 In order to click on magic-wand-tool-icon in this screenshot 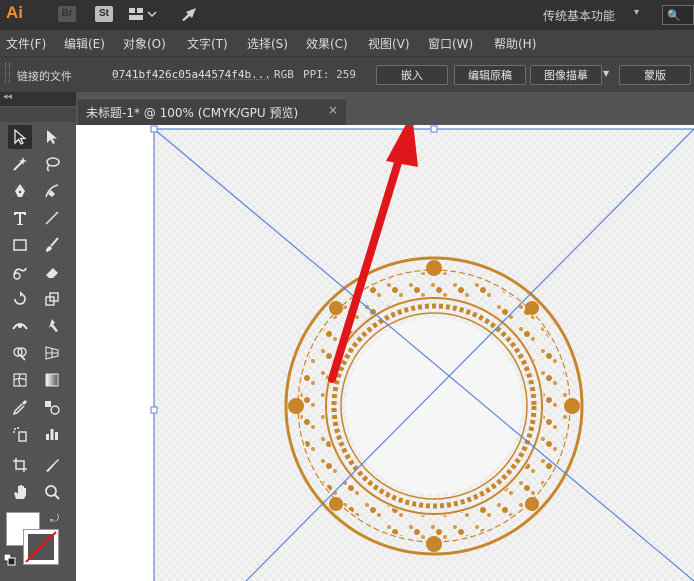, I will do `click(20, 164)`.